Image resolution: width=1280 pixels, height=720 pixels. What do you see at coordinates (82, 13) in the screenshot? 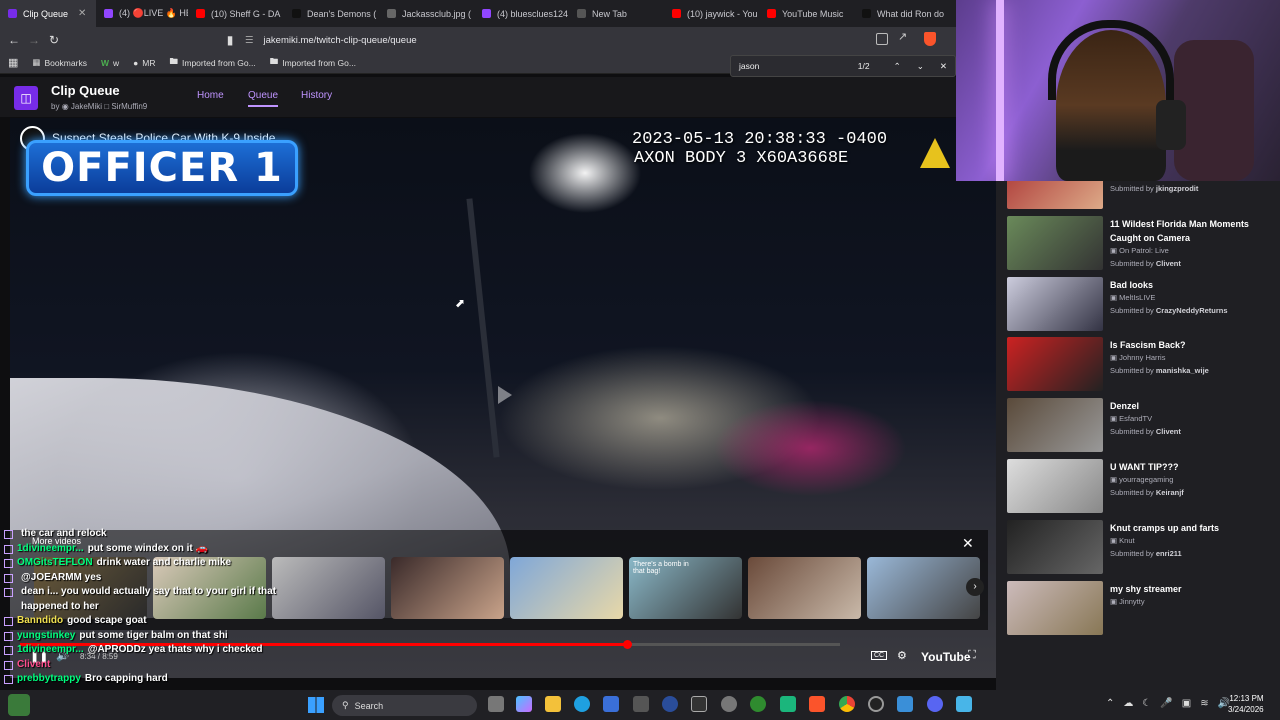
I see `tab-close-icon: ✕` at bounding box center [82, 13].